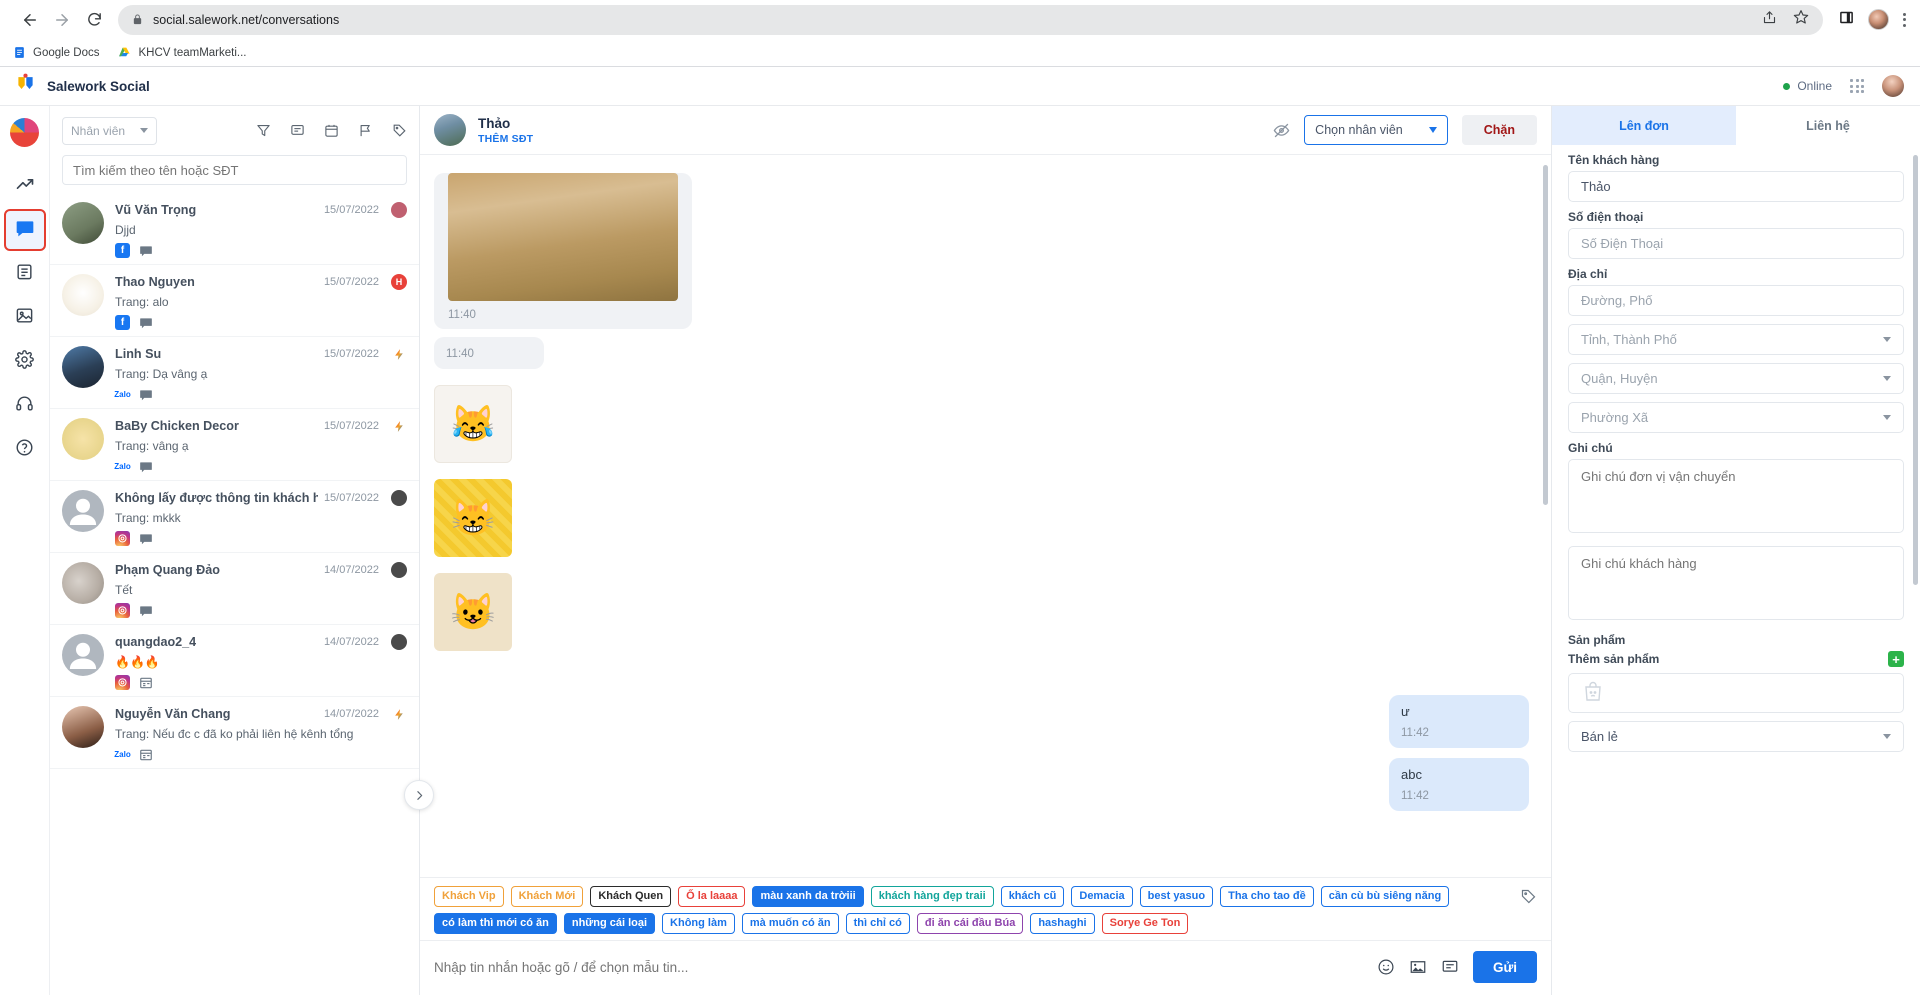 Image resolution: width=1920 pixels, height=995 pixels. I want to click on forward-arrow-icon, so click(62, 20).